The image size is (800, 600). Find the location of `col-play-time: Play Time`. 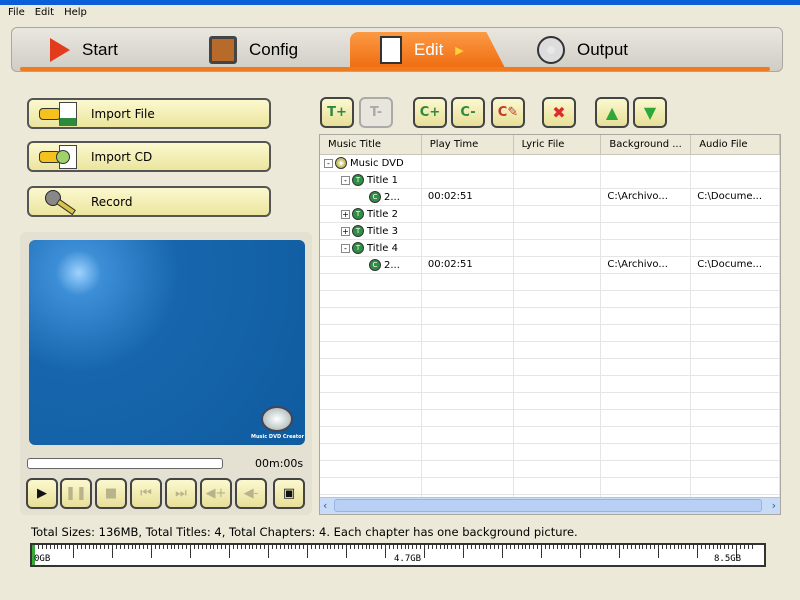

col-play-time: Play Time is located at coordinates (468, 144).